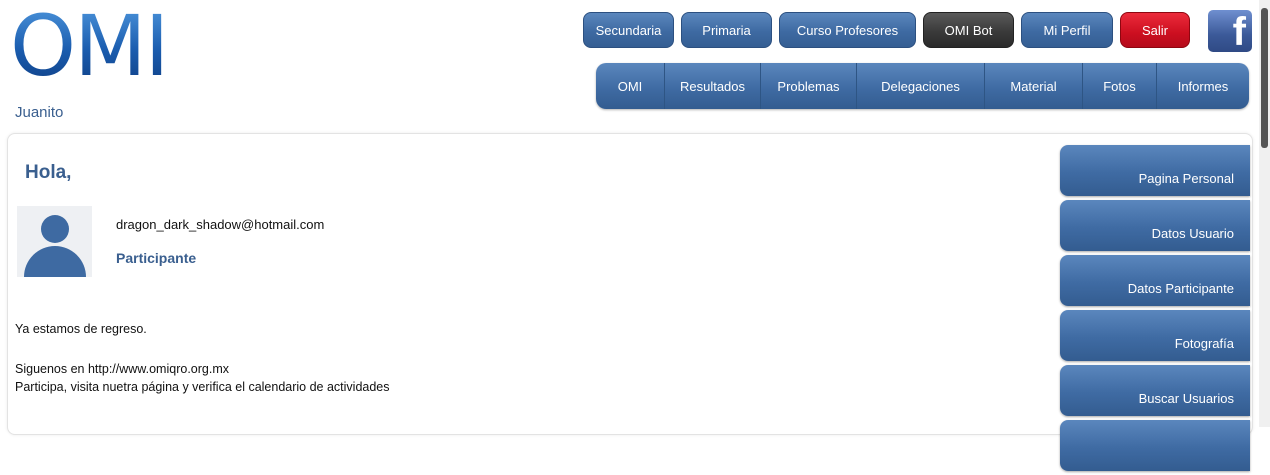 This screenshot has height=475, width=1270. I want to click on side-item-buscar-usuarios: Buscar Usuarios, so click(1155, 390).